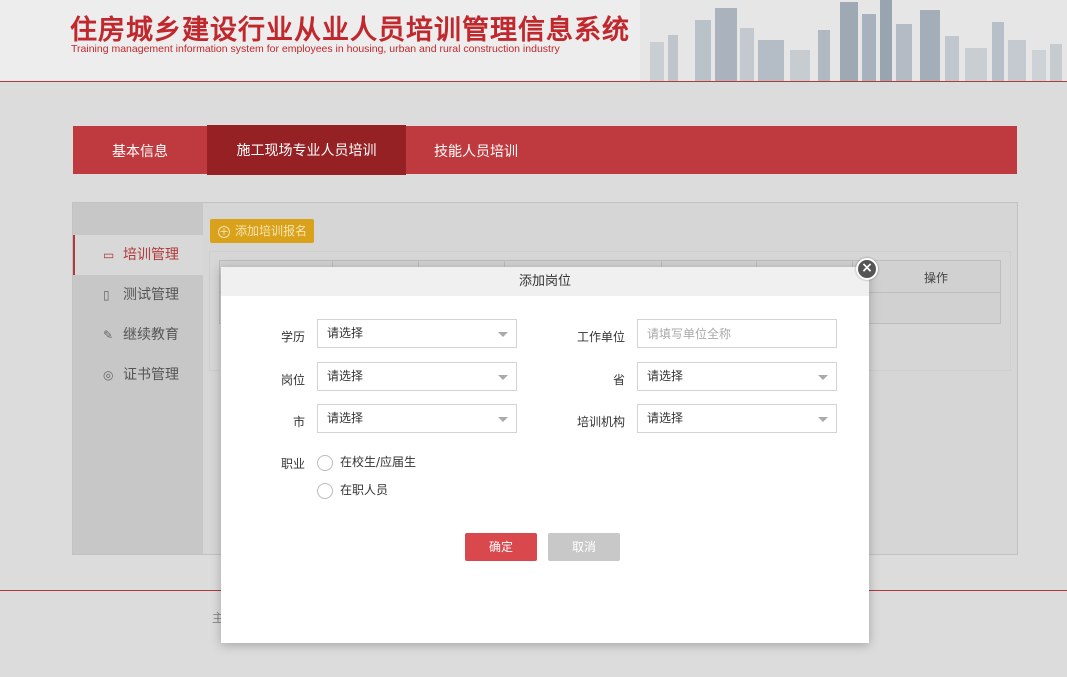  Describe the element at coordinates (665, 376) in the screenshot. I see `province-select-value: 请选择` at that location.